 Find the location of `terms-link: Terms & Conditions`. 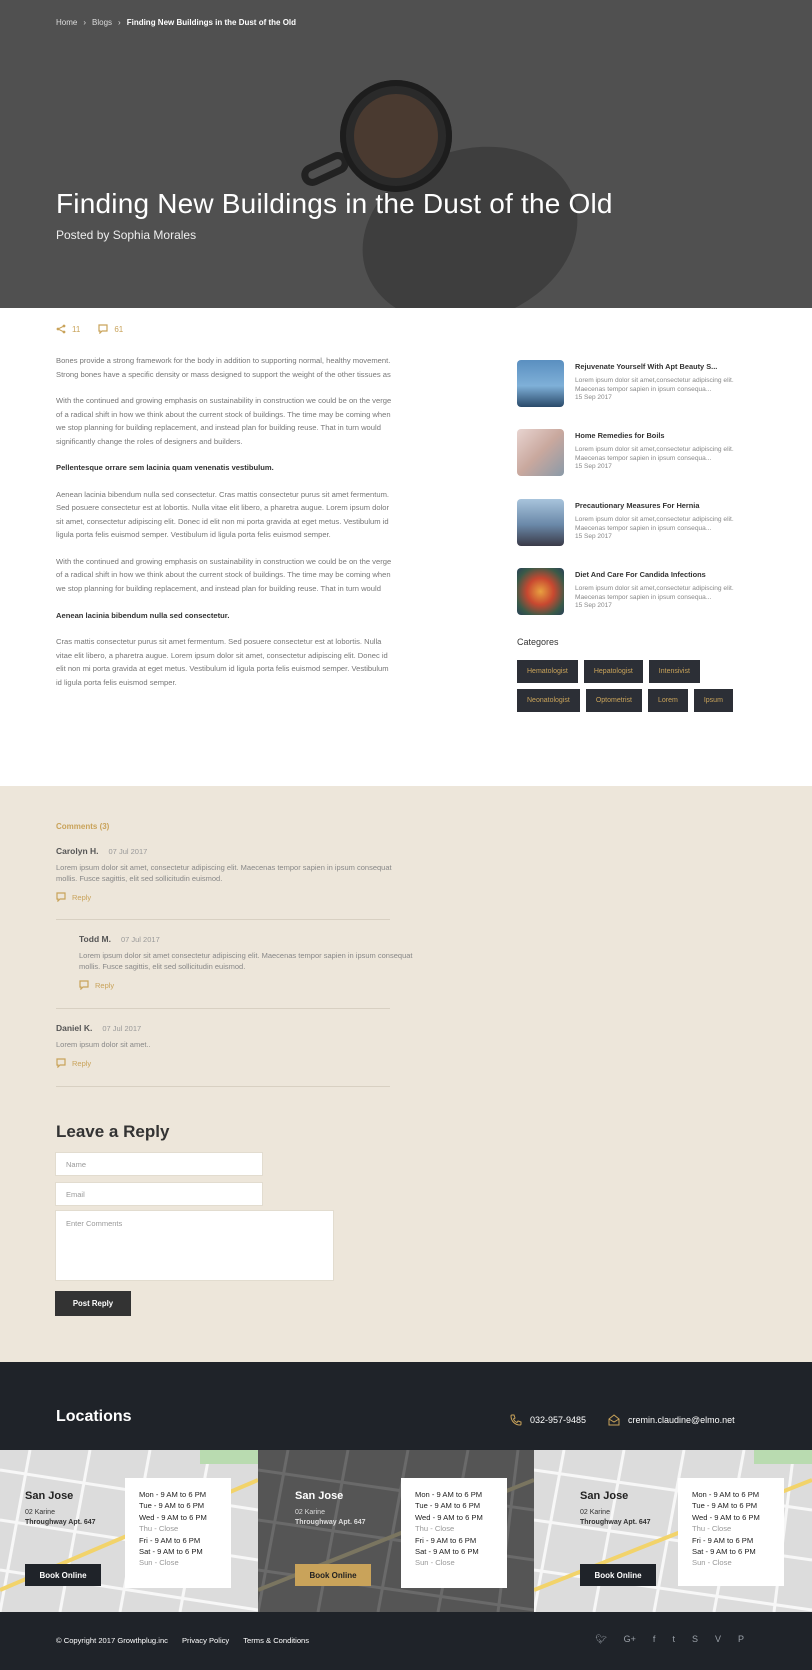

terms-link: Terms & Conditions is located at coordinates (276, 1640).